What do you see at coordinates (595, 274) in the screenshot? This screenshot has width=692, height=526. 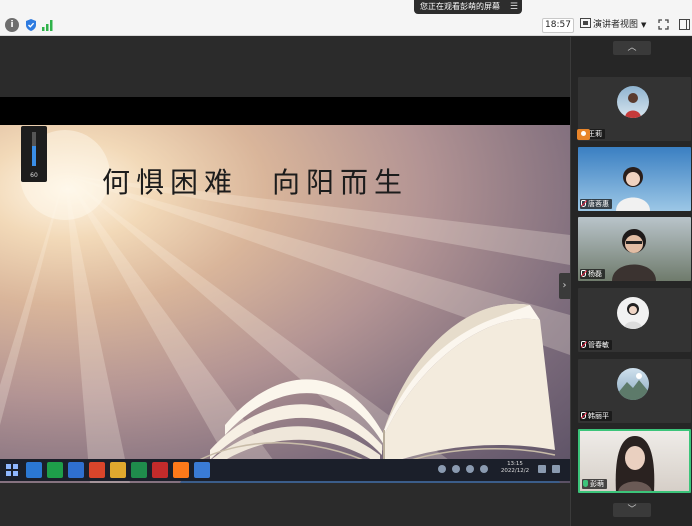 I see `participant-name: 杨磊` at bounding box center [595, 274].